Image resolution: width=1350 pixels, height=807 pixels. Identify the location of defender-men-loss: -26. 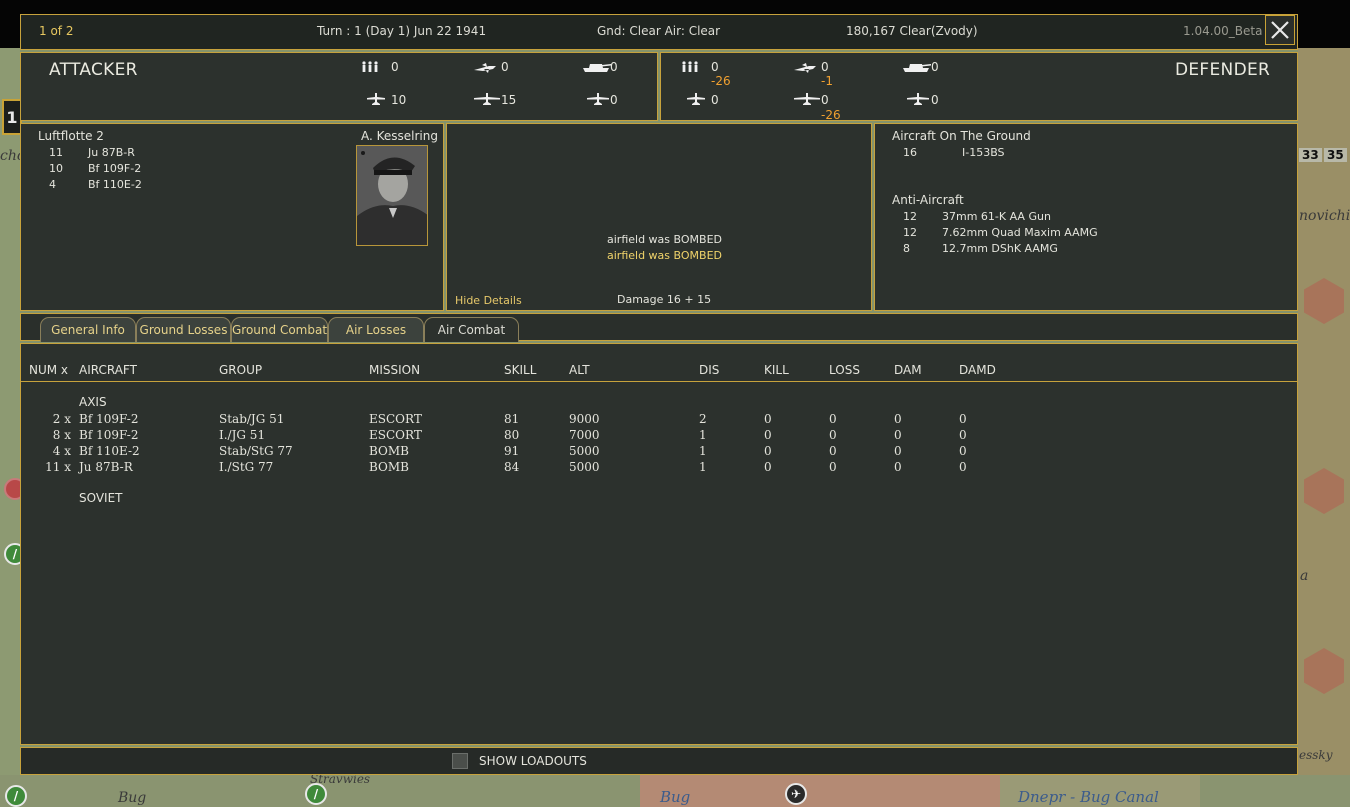
(721, 81).